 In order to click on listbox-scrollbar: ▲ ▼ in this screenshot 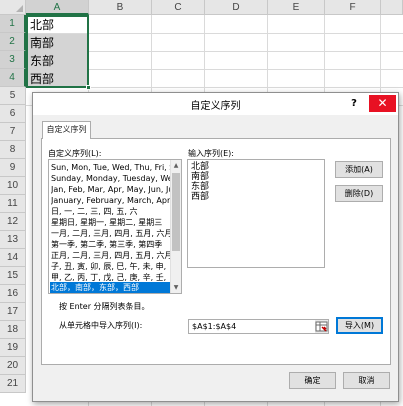, I will do `click(175, 226)`.